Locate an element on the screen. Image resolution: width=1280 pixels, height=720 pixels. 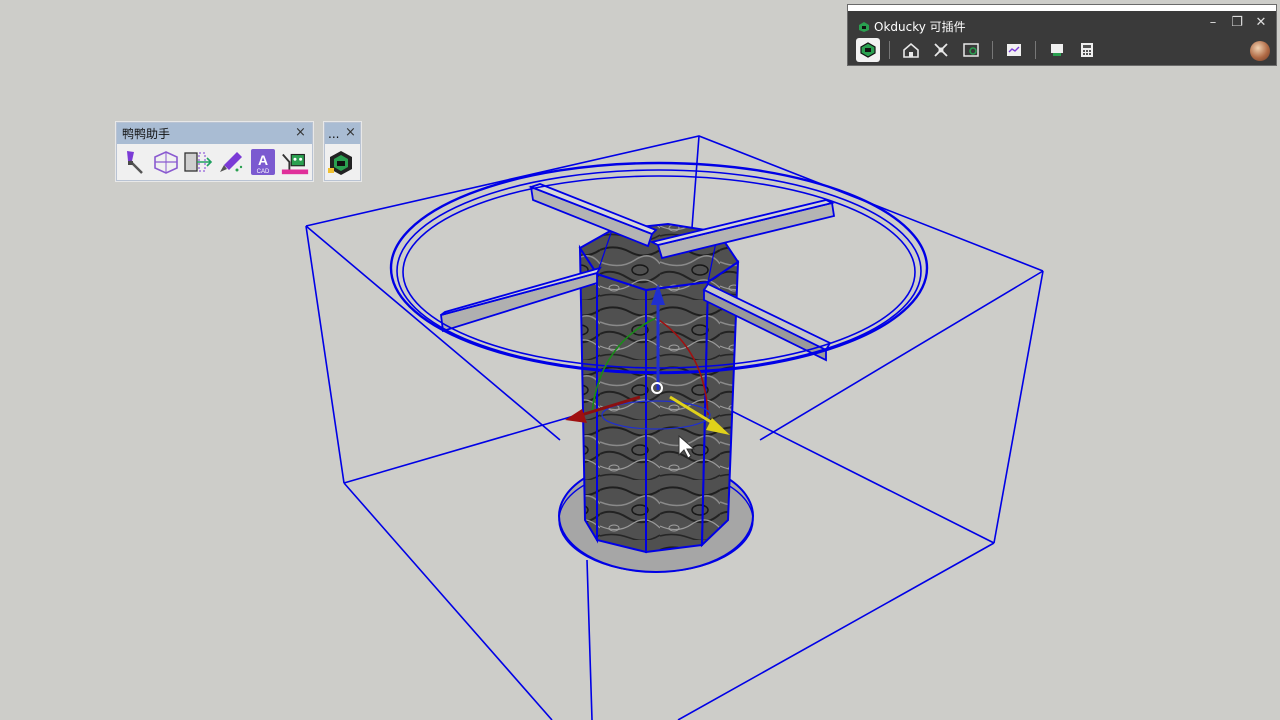
calculator-icon is located at coordinates (1087, 50).